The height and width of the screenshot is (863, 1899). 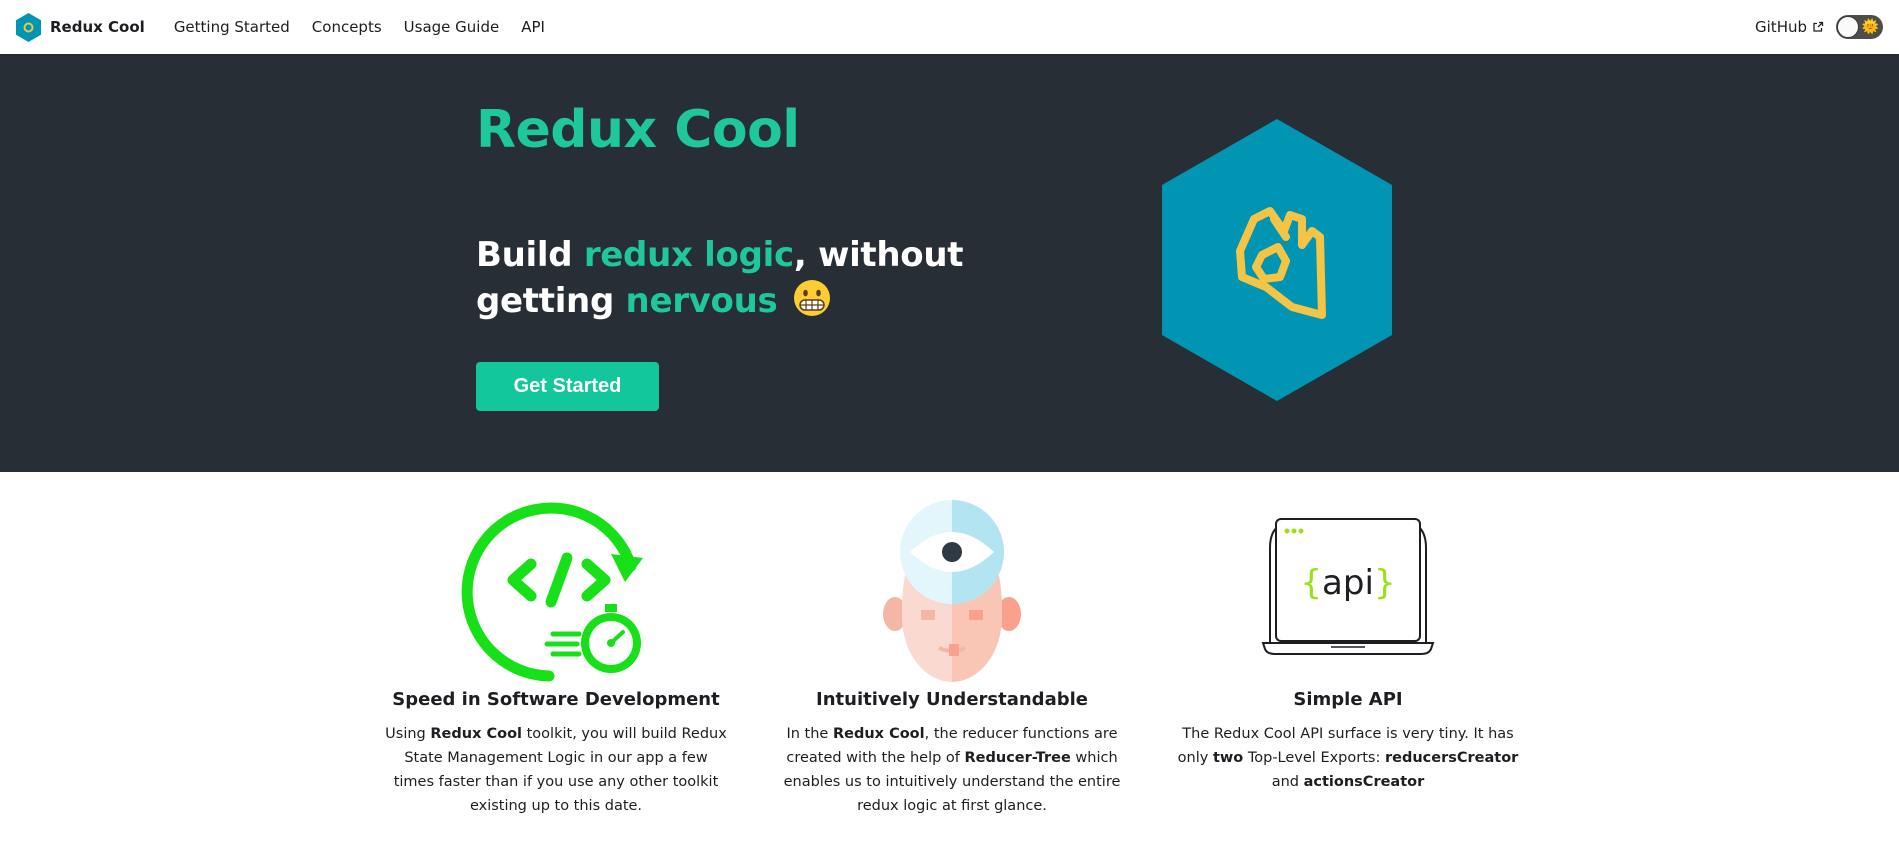 I want to click on nav-link-concepts: Concepts, so click(x=347, y=27).